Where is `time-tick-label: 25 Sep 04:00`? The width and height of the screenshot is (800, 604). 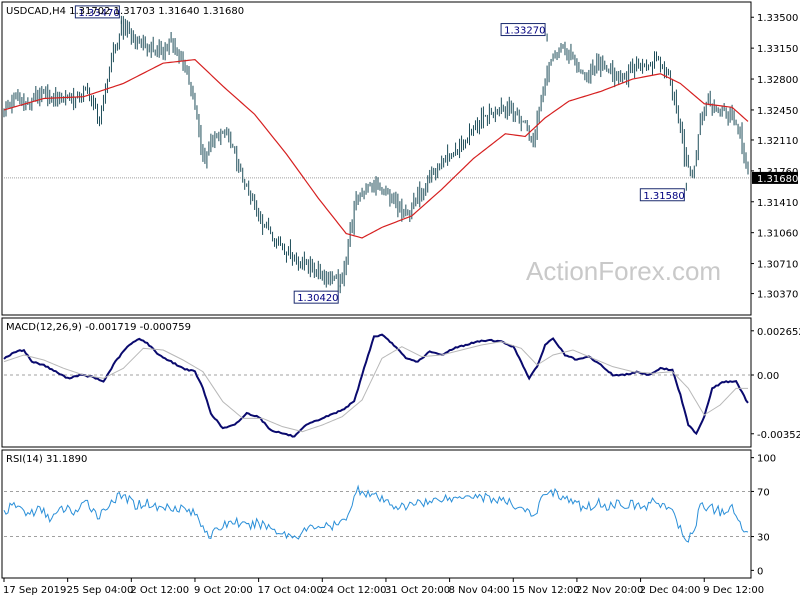
time-tick-label: 25 Sep 04:00 is located at coordinates (100, 590).